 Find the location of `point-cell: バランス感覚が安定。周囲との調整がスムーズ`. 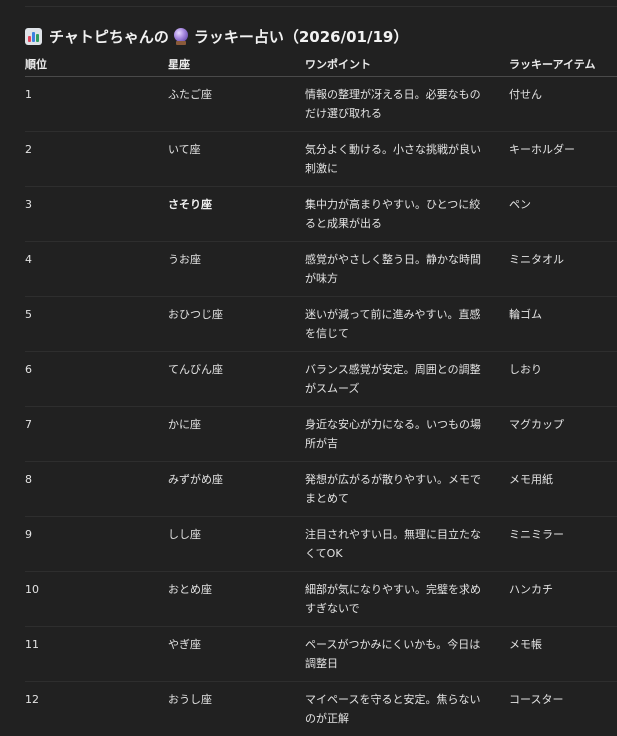

point-cell: バランス感覚が安定。周囲との調整がスムーズ is located at coordinates (407, 379).